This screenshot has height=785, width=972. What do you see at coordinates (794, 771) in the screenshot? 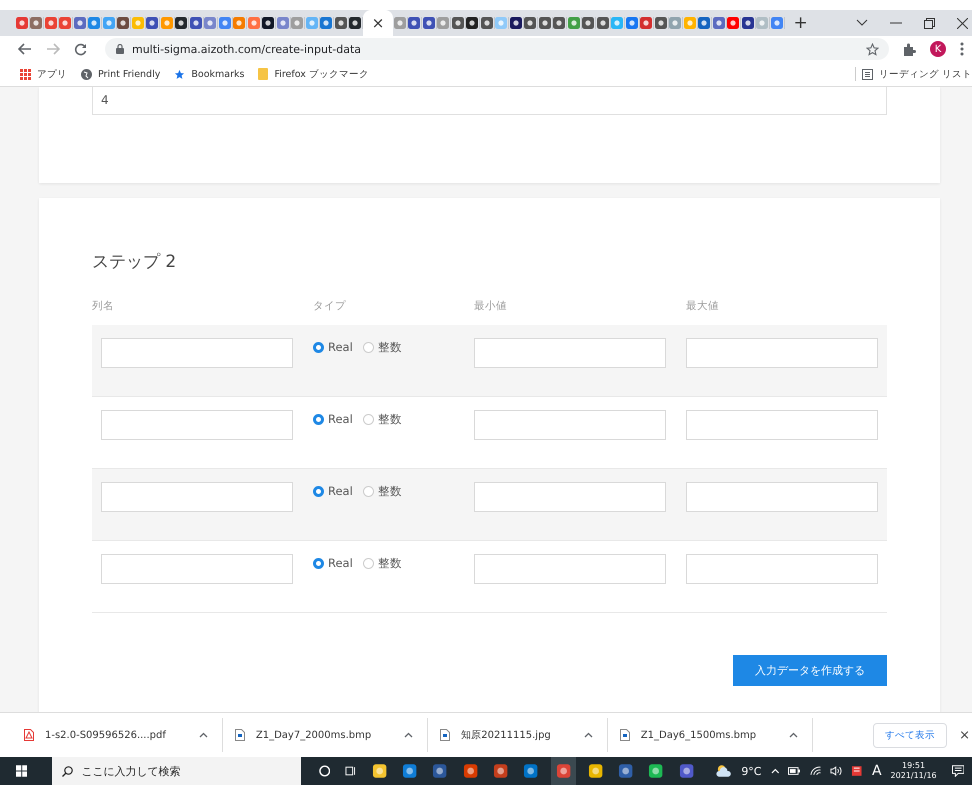
I see `battery-icon` at bounding box center [794, 771].